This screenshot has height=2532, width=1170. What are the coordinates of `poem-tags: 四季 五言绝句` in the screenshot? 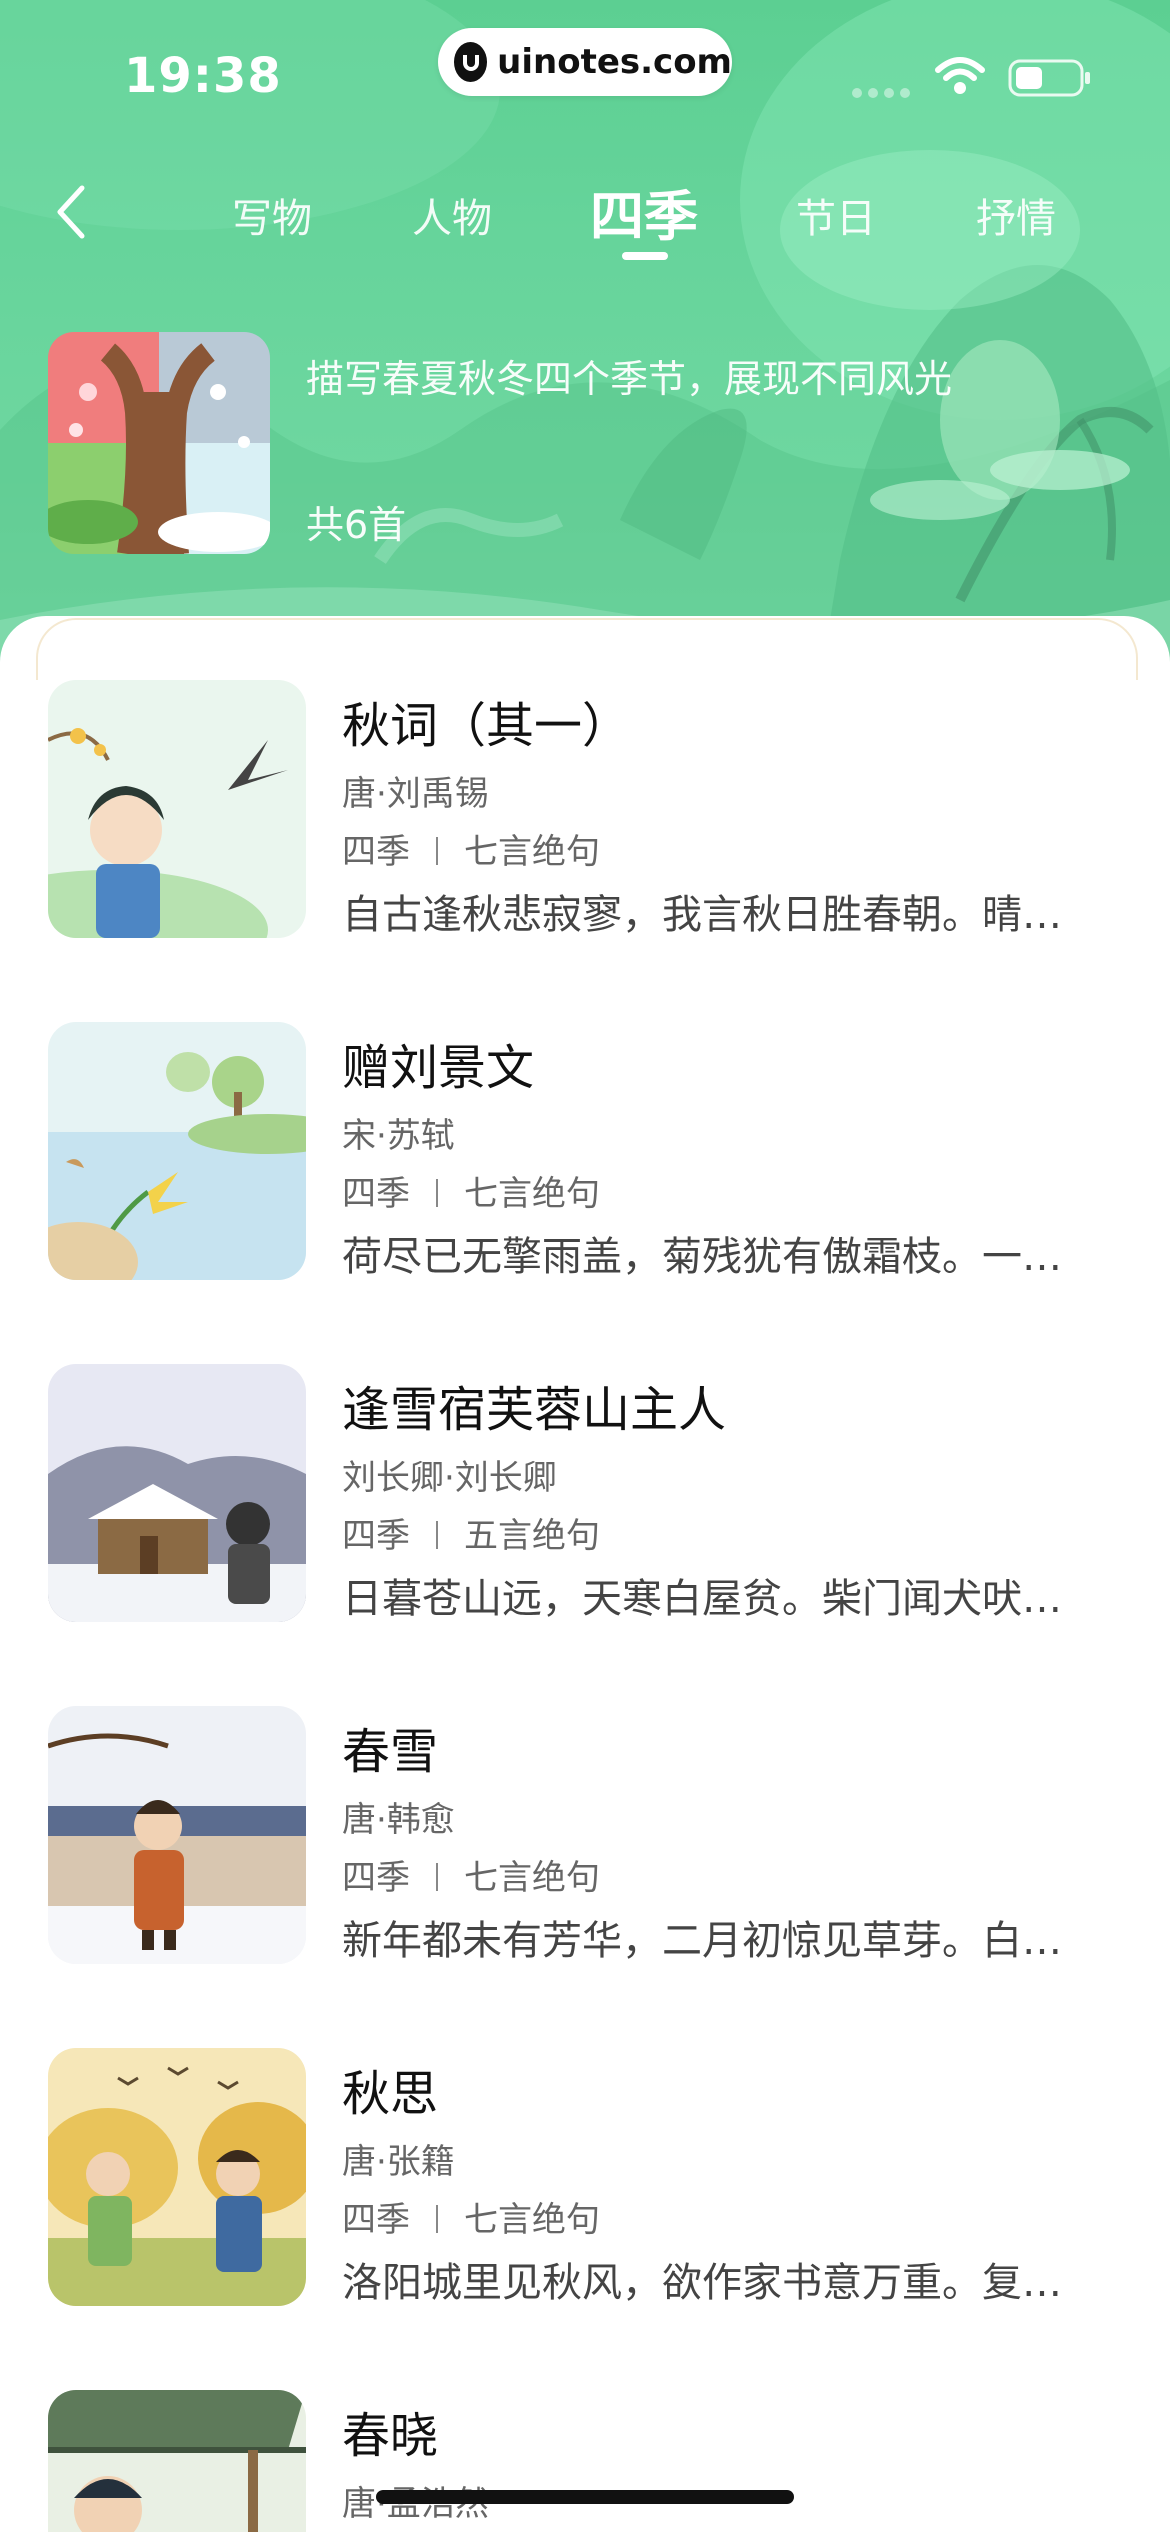 It's located at (471, 1532).